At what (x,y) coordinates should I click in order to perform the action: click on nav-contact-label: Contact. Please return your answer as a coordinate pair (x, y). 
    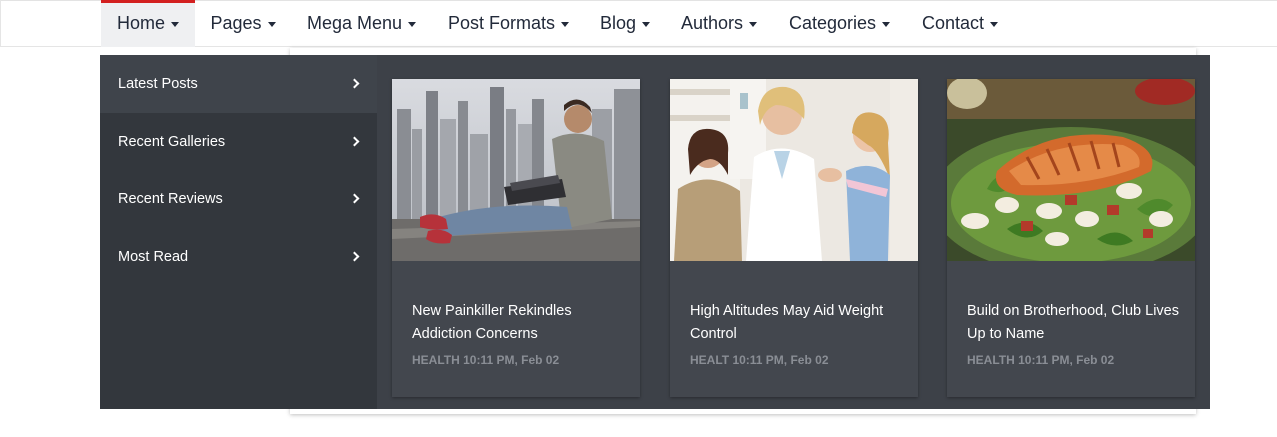
    Looking at the image, I should click on (953, 23).